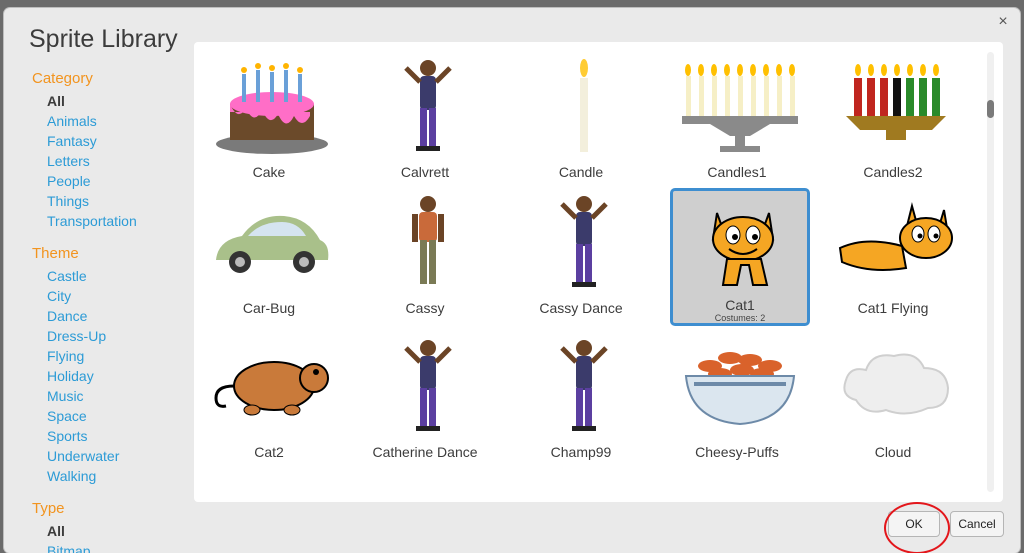 This screenshot has width=1024, height=553. I want to click on sprite-tile-cat1-flying: Cat1 Flying, so click(896, 257).